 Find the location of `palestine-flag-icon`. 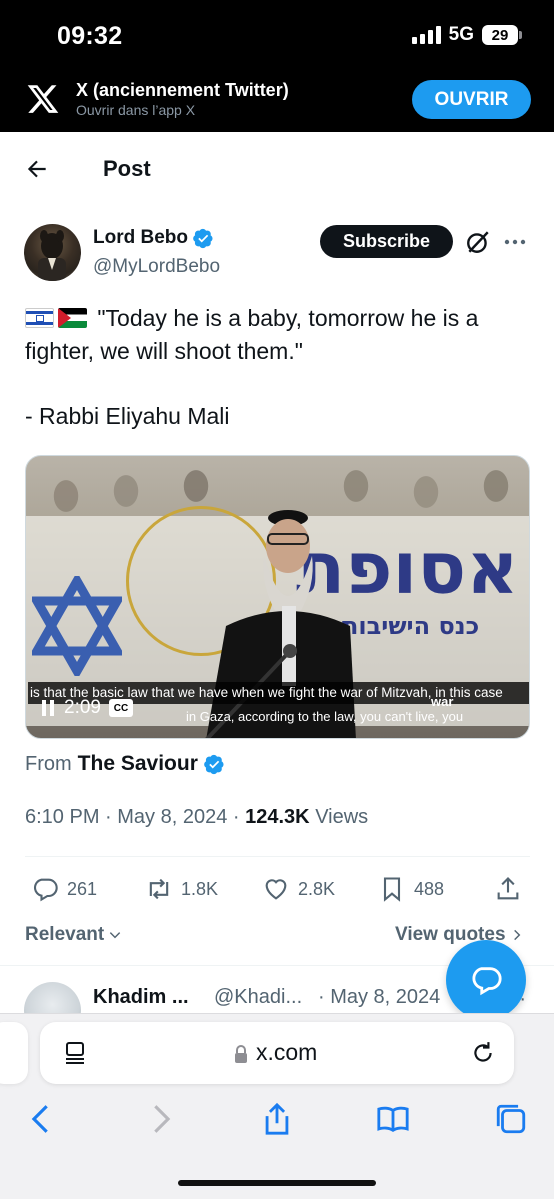

palestine-flag-icon is located at coordinates (72, 318).